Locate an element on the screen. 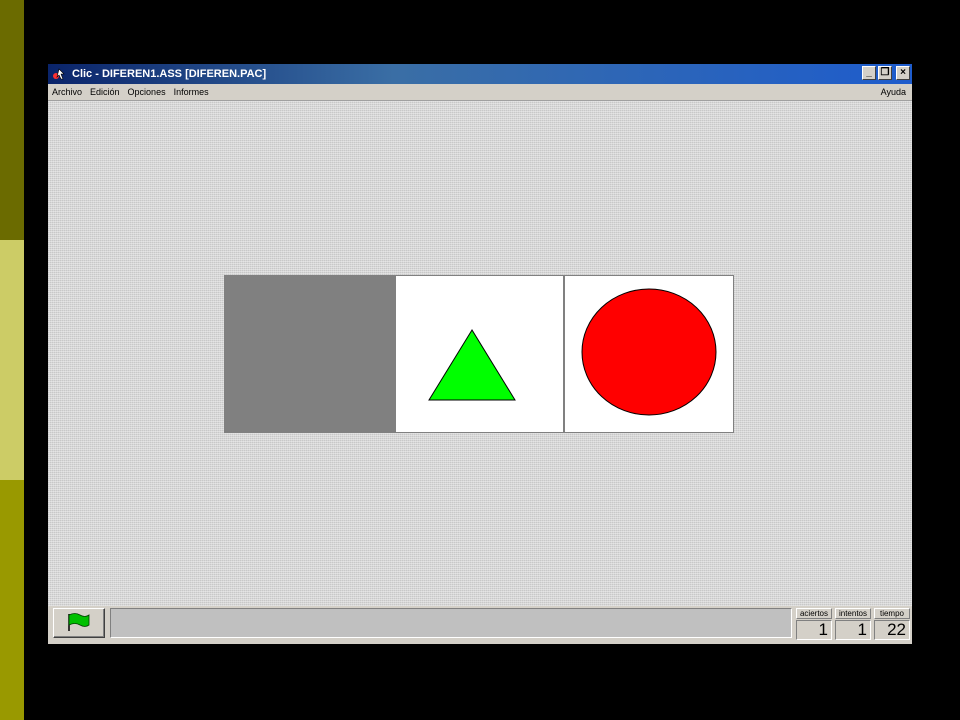 The height and width of the screenshot is (720, 960). close-button: × is located at coordinates (903, 73).